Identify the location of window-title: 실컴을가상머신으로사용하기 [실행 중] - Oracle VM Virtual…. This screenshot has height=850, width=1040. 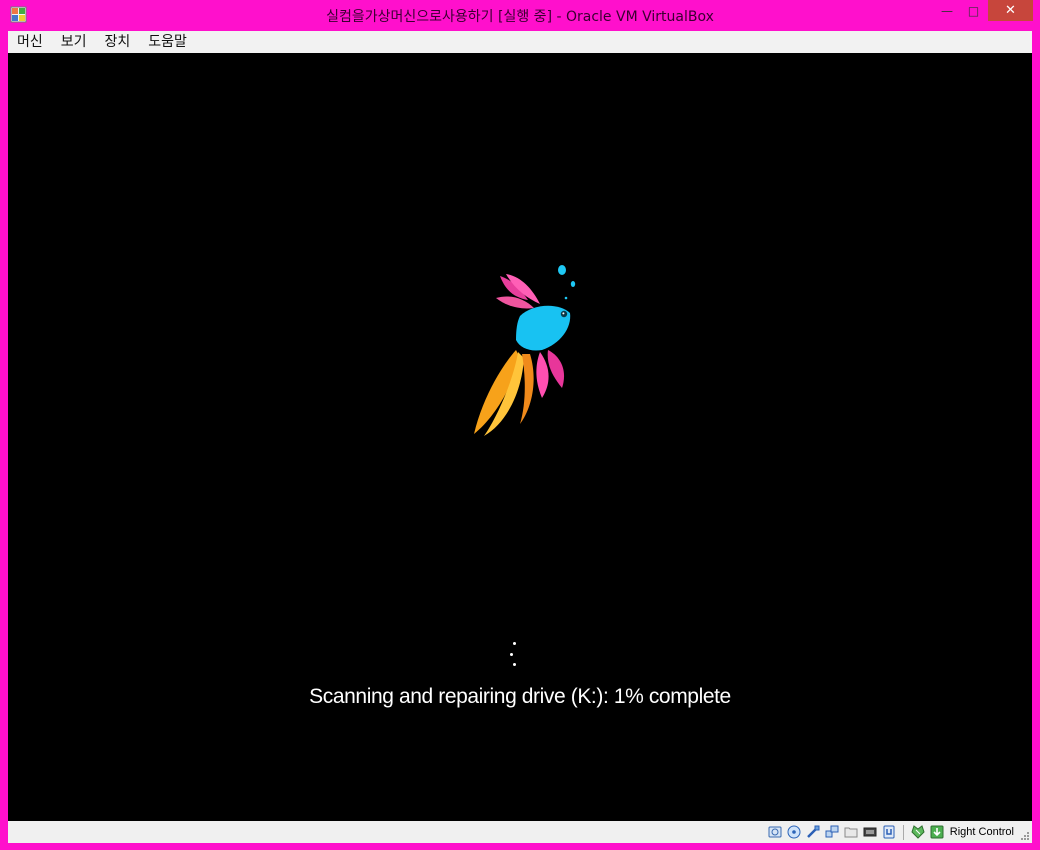
(520, 17).